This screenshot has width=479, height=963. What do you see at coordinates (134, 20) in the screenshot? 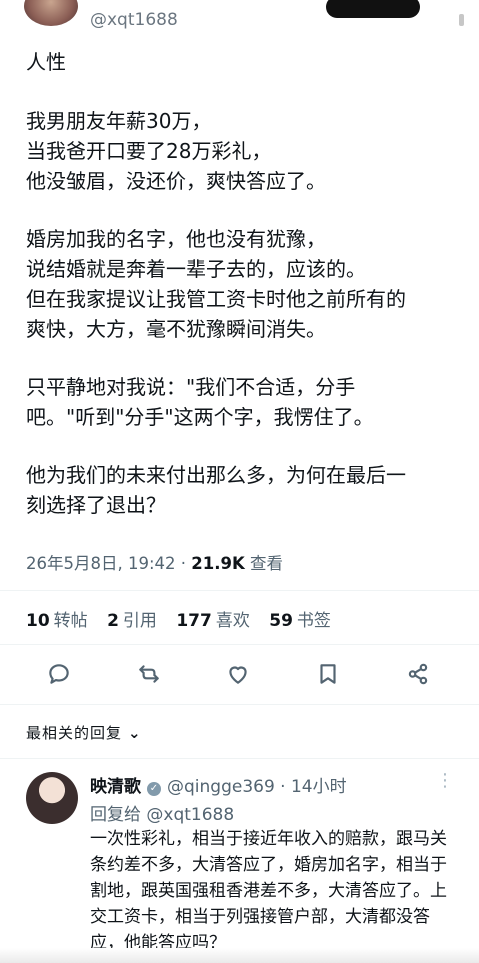
I see `author-handle: @xqt1688` at bounding box center [134, 20].